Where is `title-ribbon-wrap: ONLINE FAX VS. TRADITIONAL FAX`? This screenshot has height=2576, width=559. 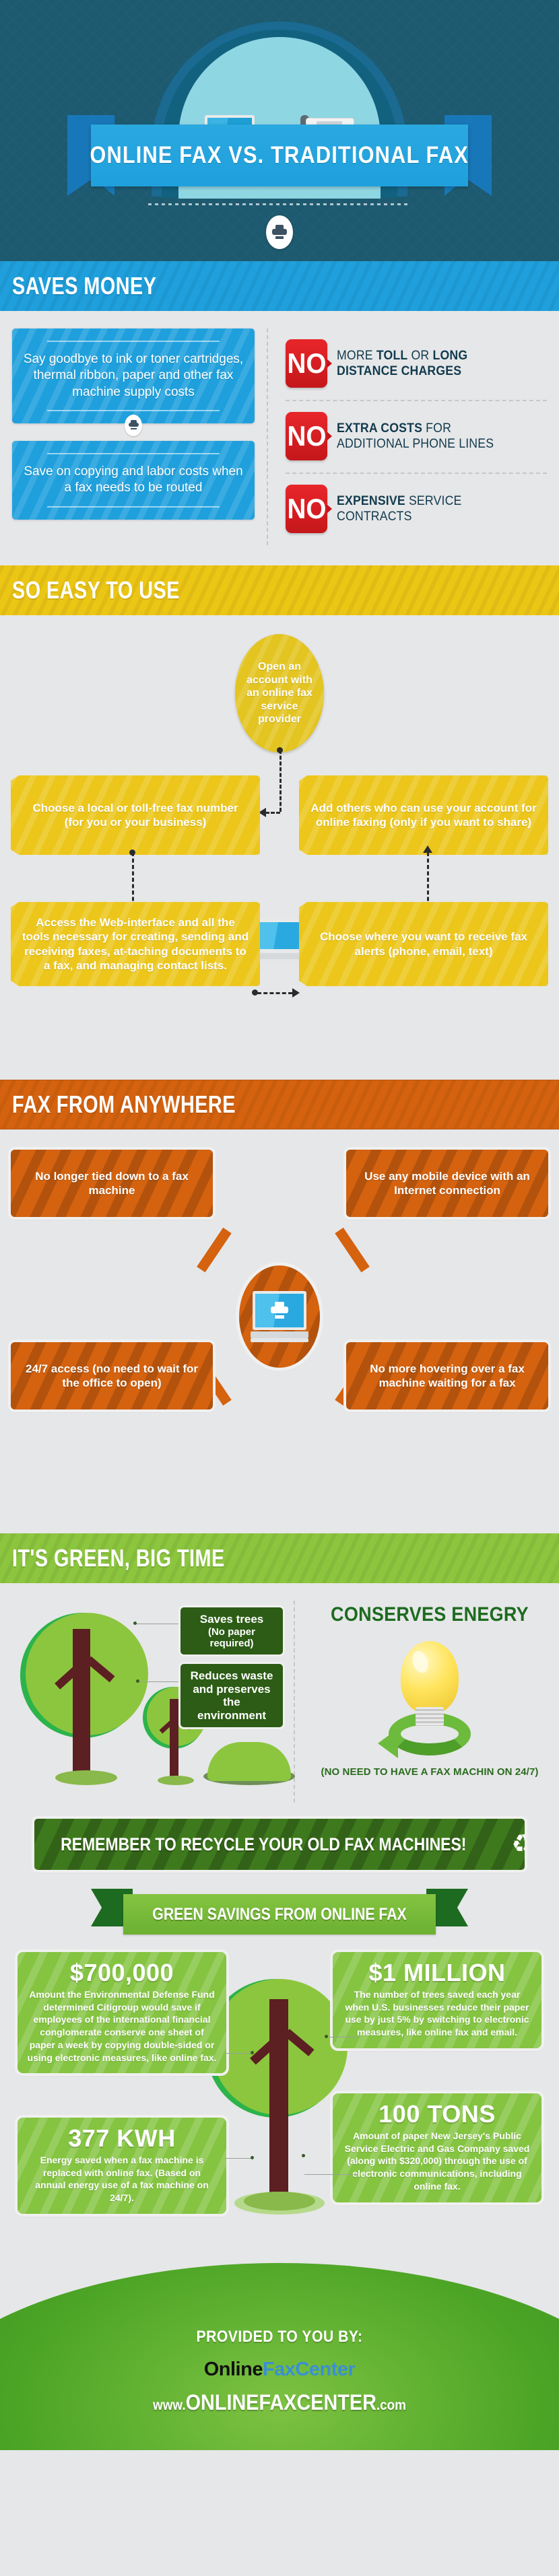 title-ribbon-wrap: ONLINE FAX VS. TRADITIONAL FAX is located at coordinates (279, 155).